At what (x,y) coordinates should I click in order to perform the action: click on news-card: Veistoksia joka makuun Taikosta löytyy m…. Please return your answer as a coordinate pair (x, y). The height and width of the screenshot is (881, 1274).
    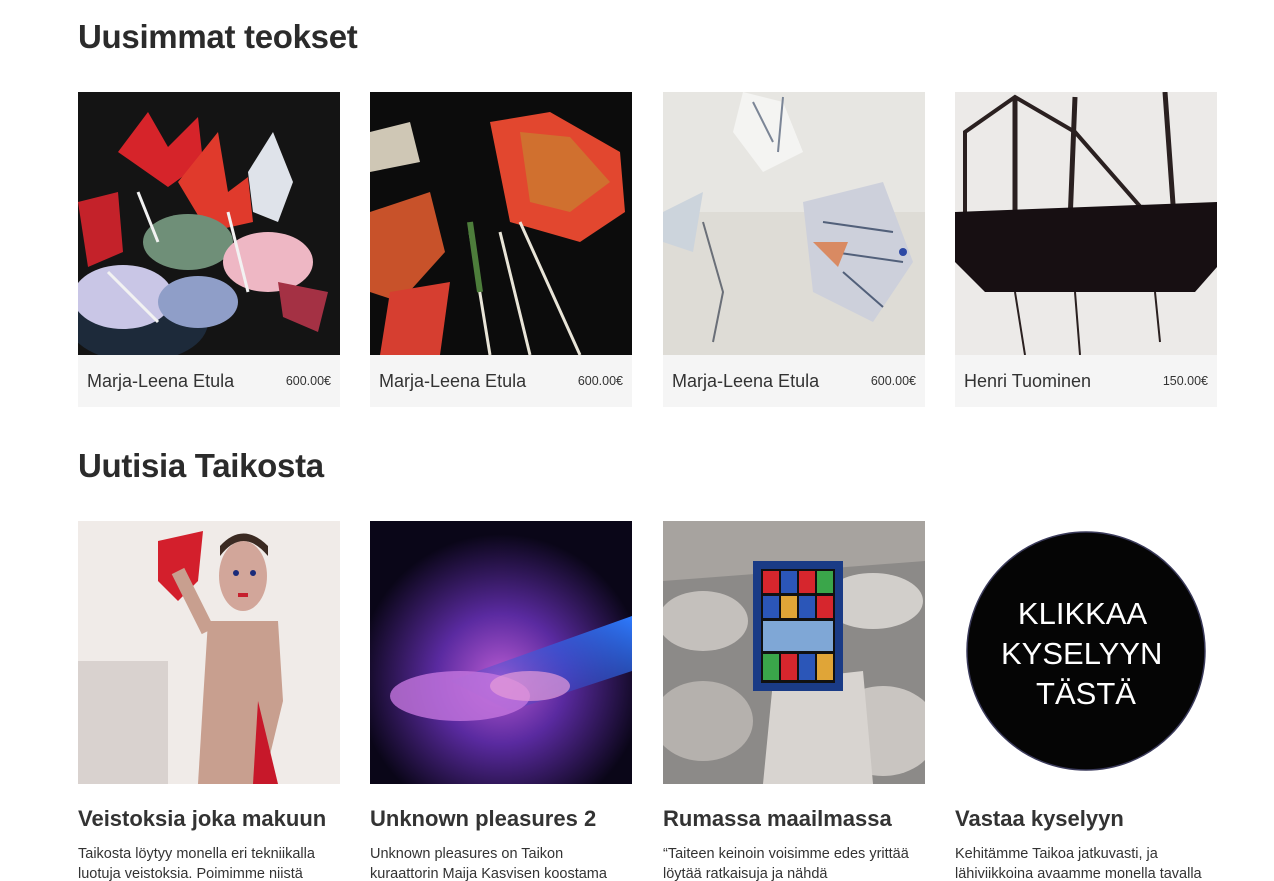
    Looking at the image, I should click on (209, 701).